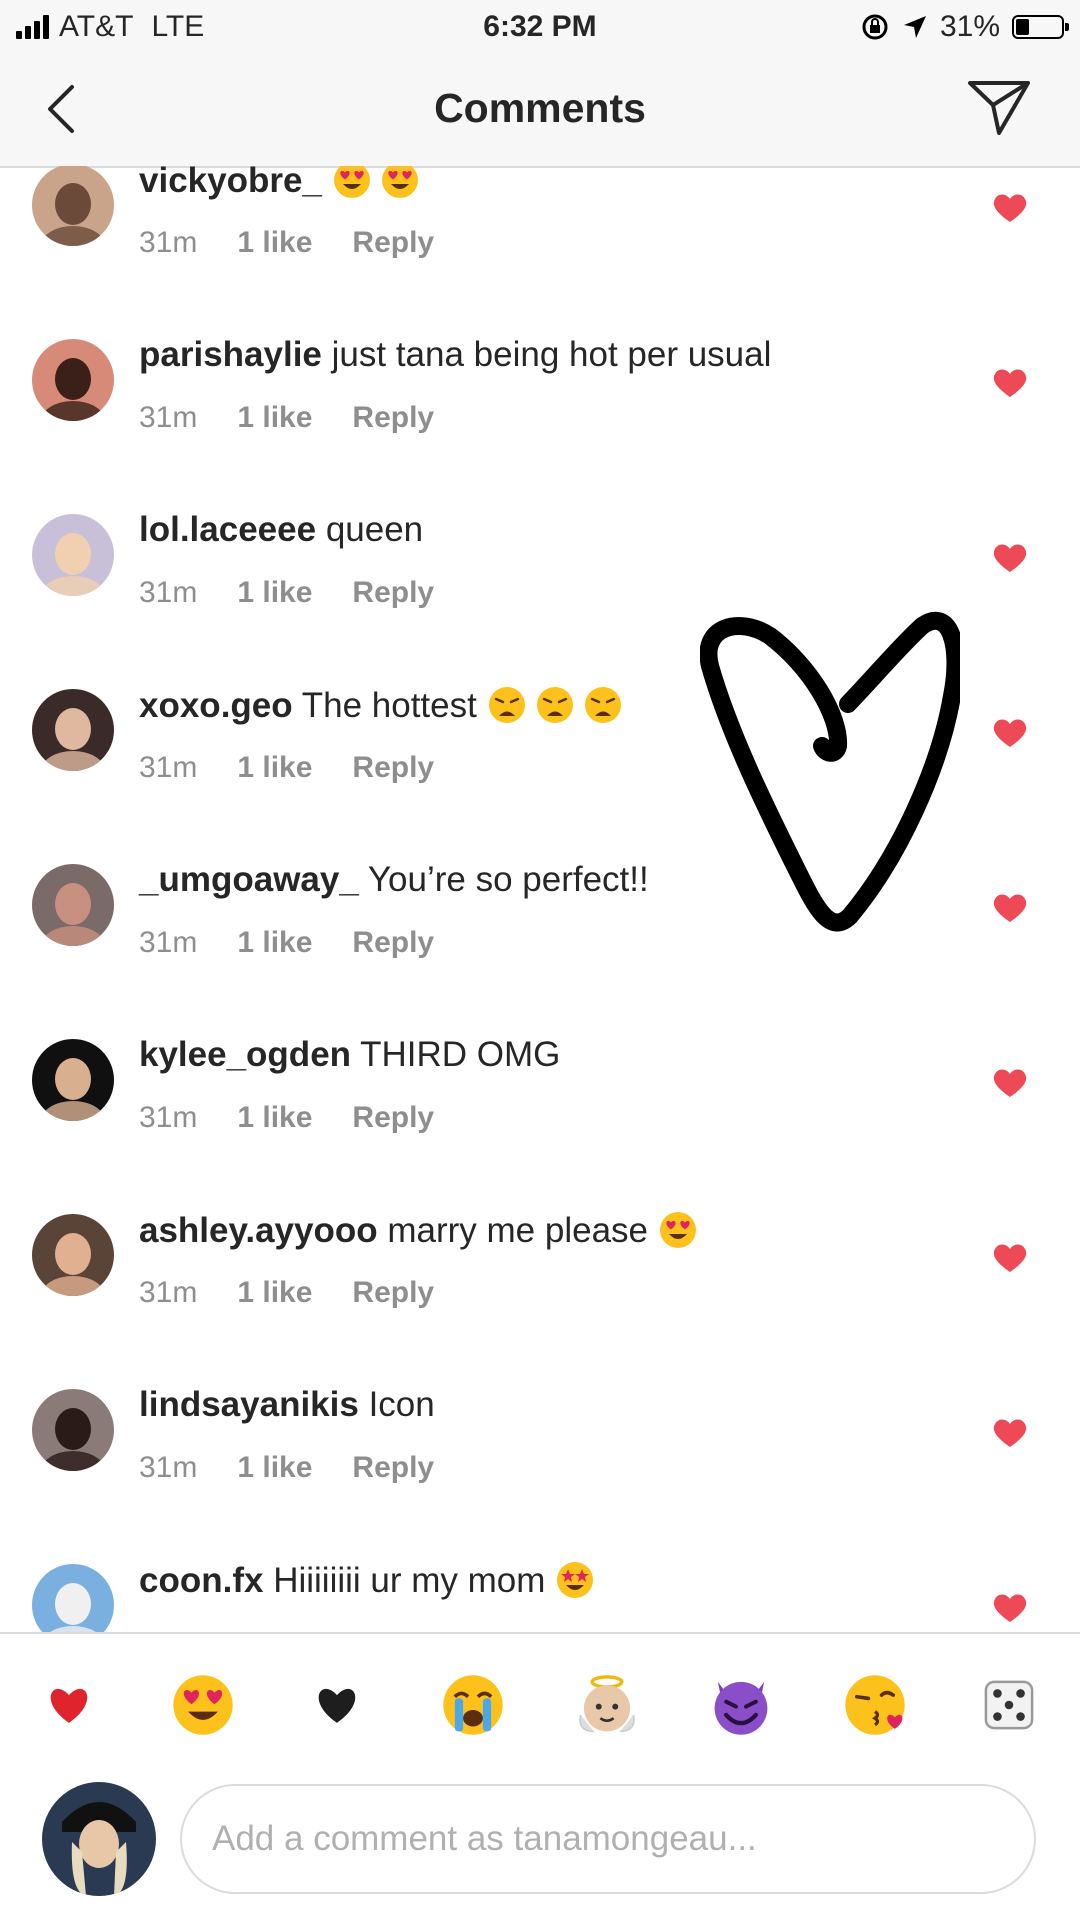  Describe the element at coordinates (875, 27) in the screenshot. I see `orientation-lock-icon` at that location.